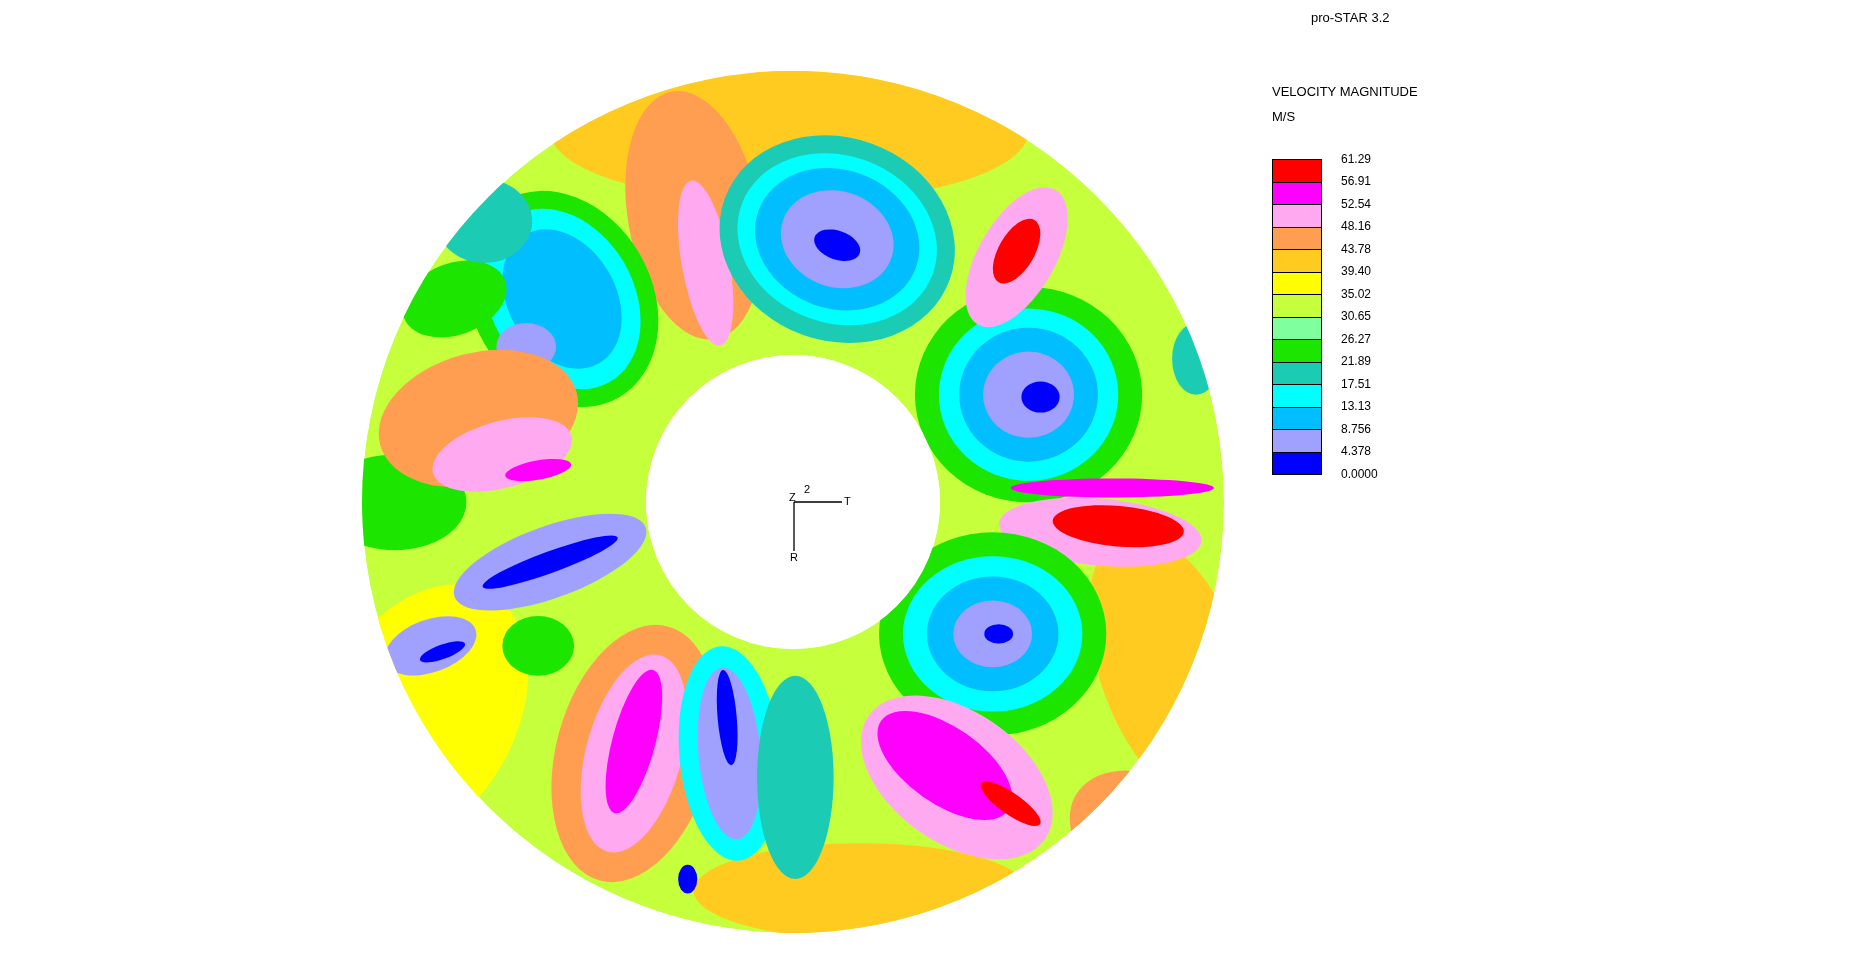 The image size is (1875, 978). I want to click on legend-value: 35.02, so click(1357, 294).